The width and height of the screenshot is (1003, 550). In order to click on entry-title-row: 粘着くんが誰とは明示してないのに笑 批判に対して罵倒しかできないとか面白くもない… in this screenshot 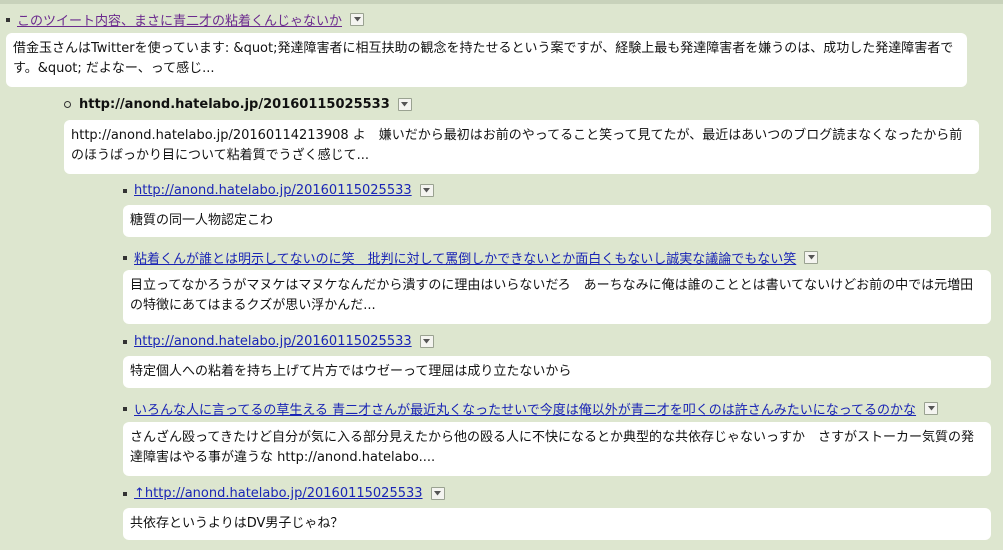, I will do `click(471, 257)`.